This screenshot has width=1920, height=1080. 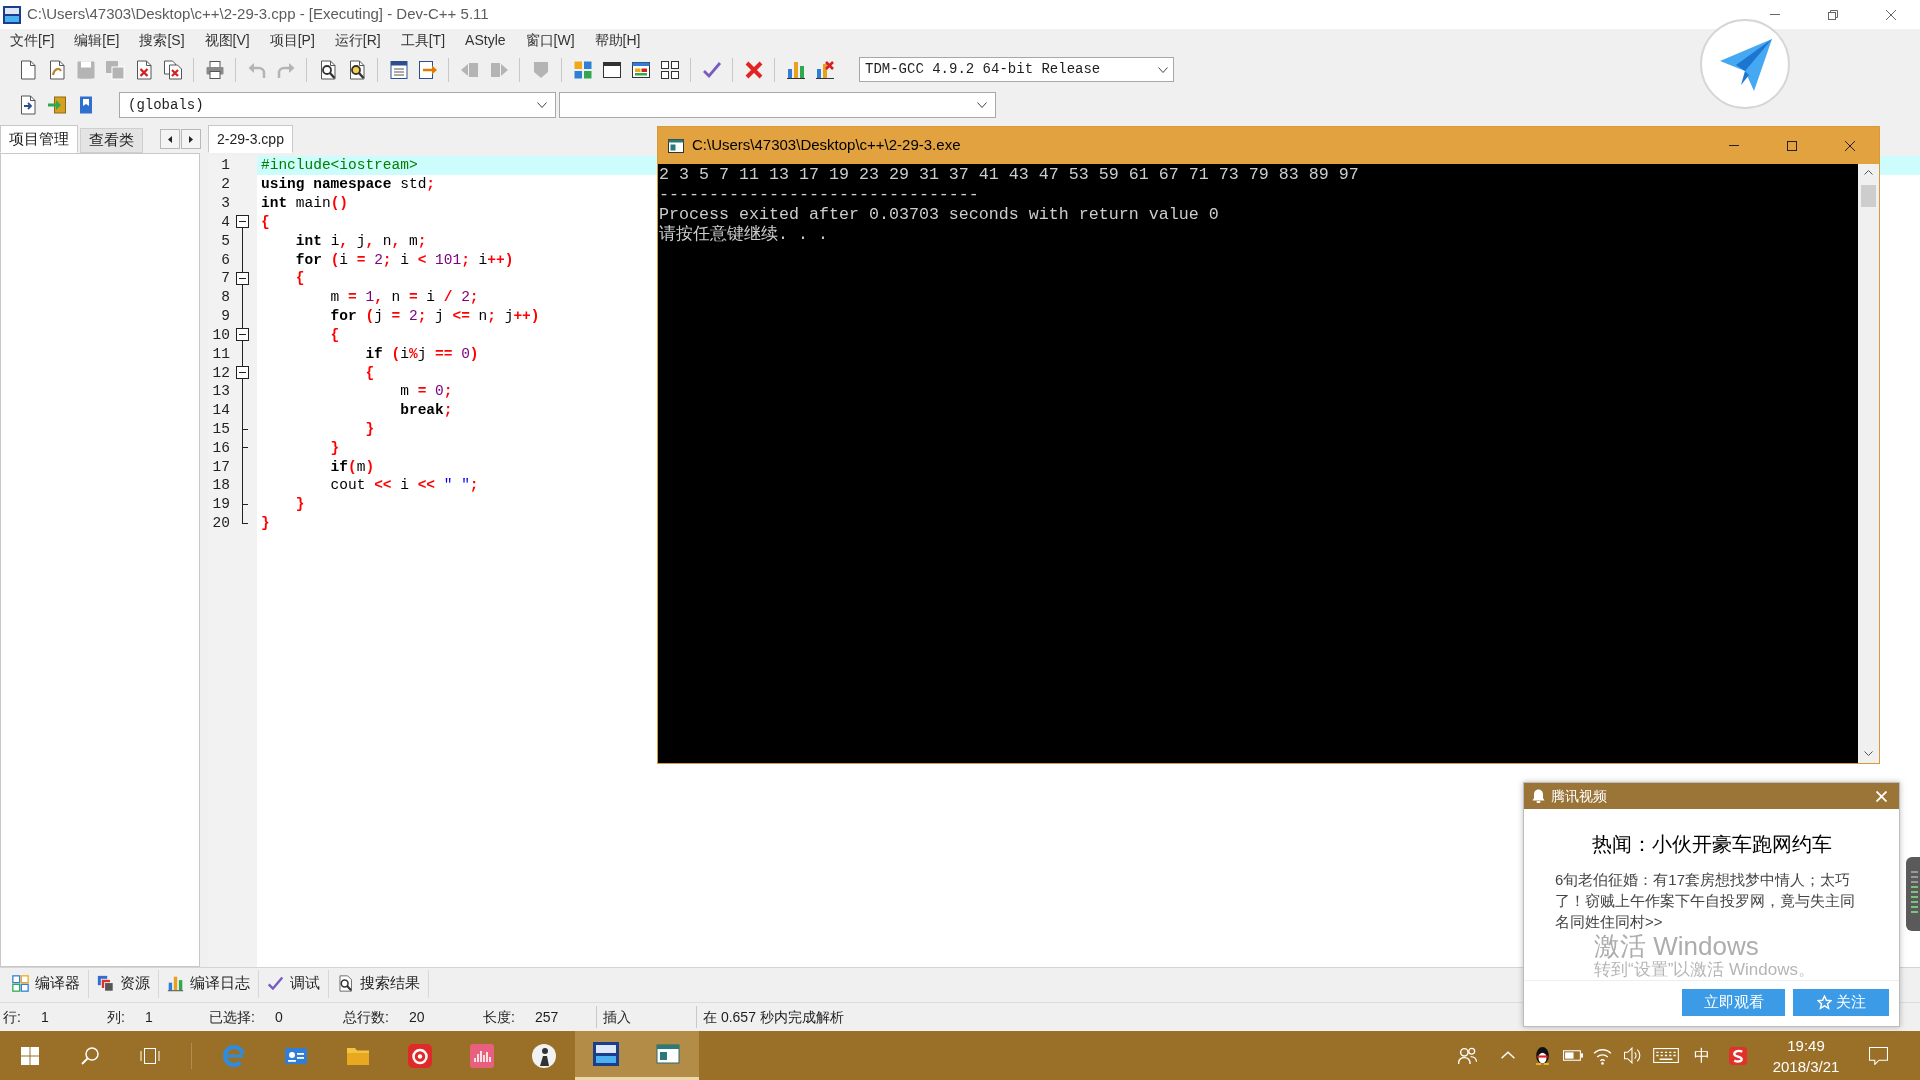 I want to click on minimize-icon, so click(x=1775, y=14).